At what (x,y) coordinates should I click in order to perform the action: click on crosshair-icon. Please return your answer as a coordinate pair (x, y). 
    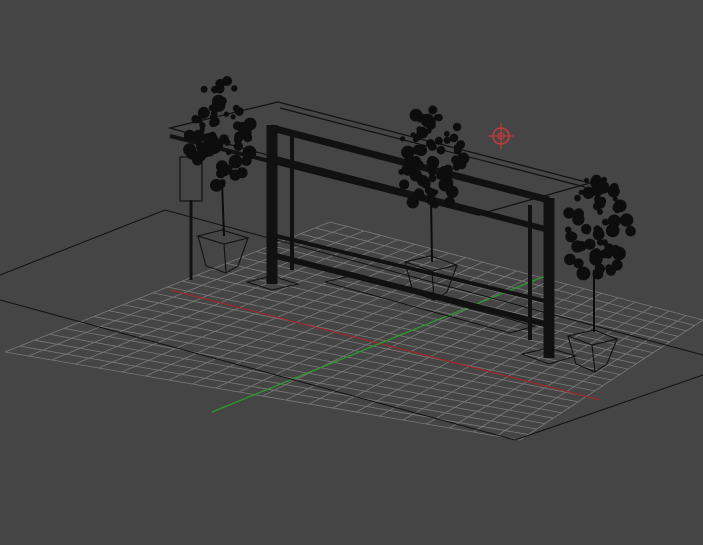
    Looking at the image, I should click on (501, 136).